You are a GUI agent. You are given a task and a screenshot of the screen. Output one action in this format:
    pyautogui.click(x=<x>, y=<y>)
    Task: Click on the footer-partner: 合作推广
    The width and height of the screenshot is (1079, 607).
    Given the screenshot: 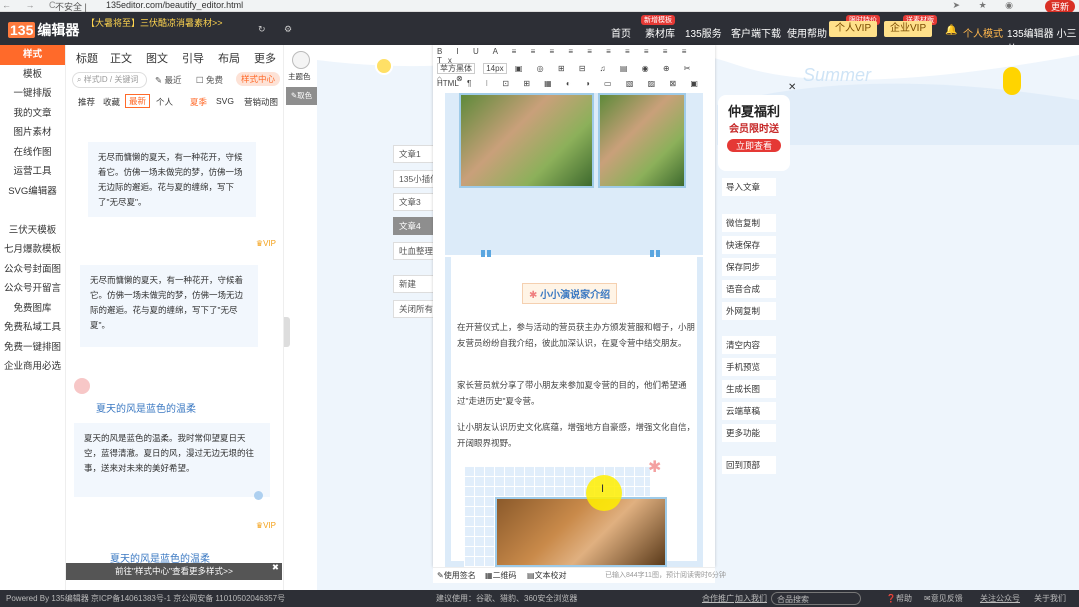 What is the action you would take?
    pyautogui.click(x=718, y=598)
    